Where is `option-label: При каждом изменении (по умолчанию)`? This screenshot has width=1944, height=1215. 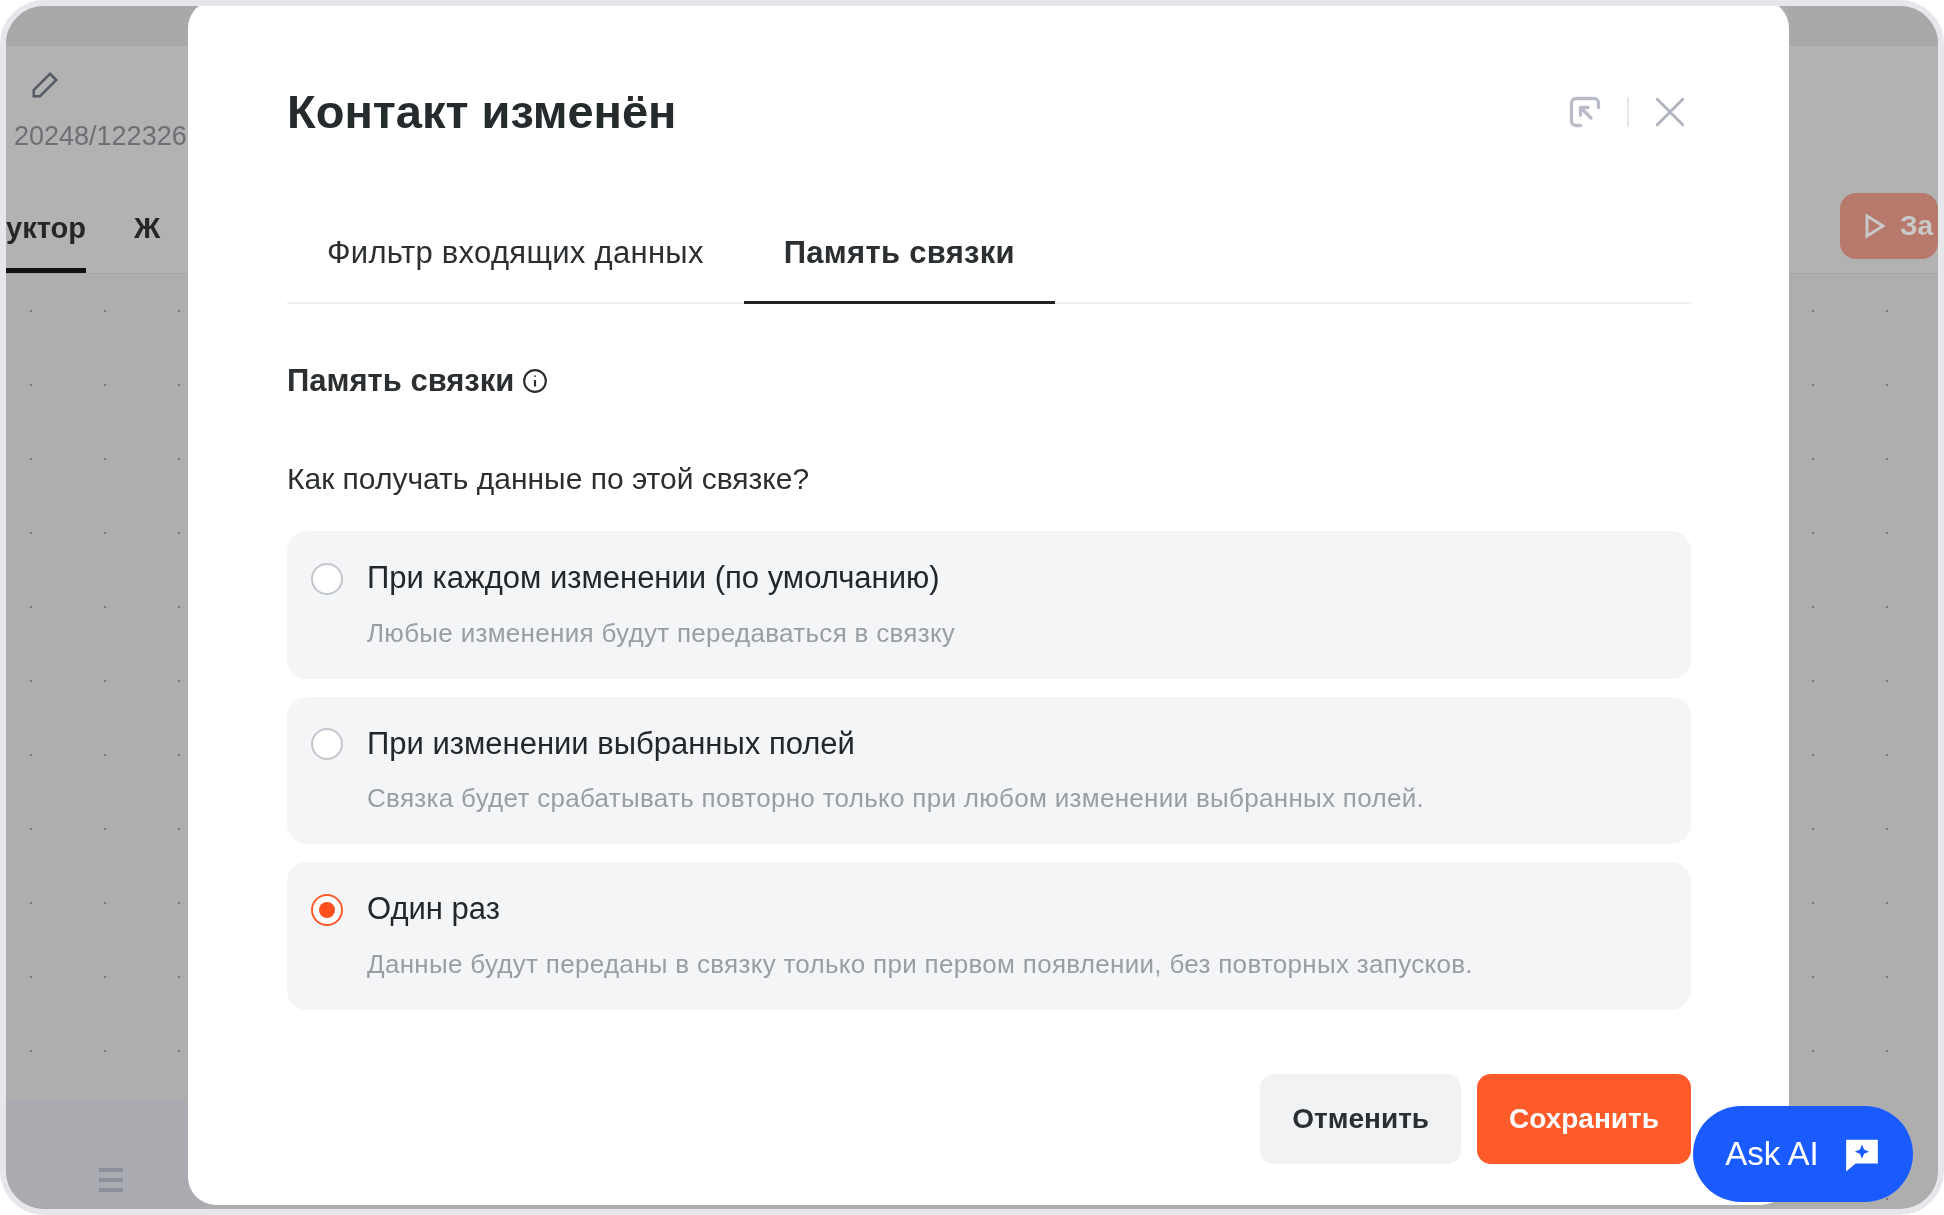 option-label: При каждом изменении (по умолчанию) is located at coordinates (653, 578).